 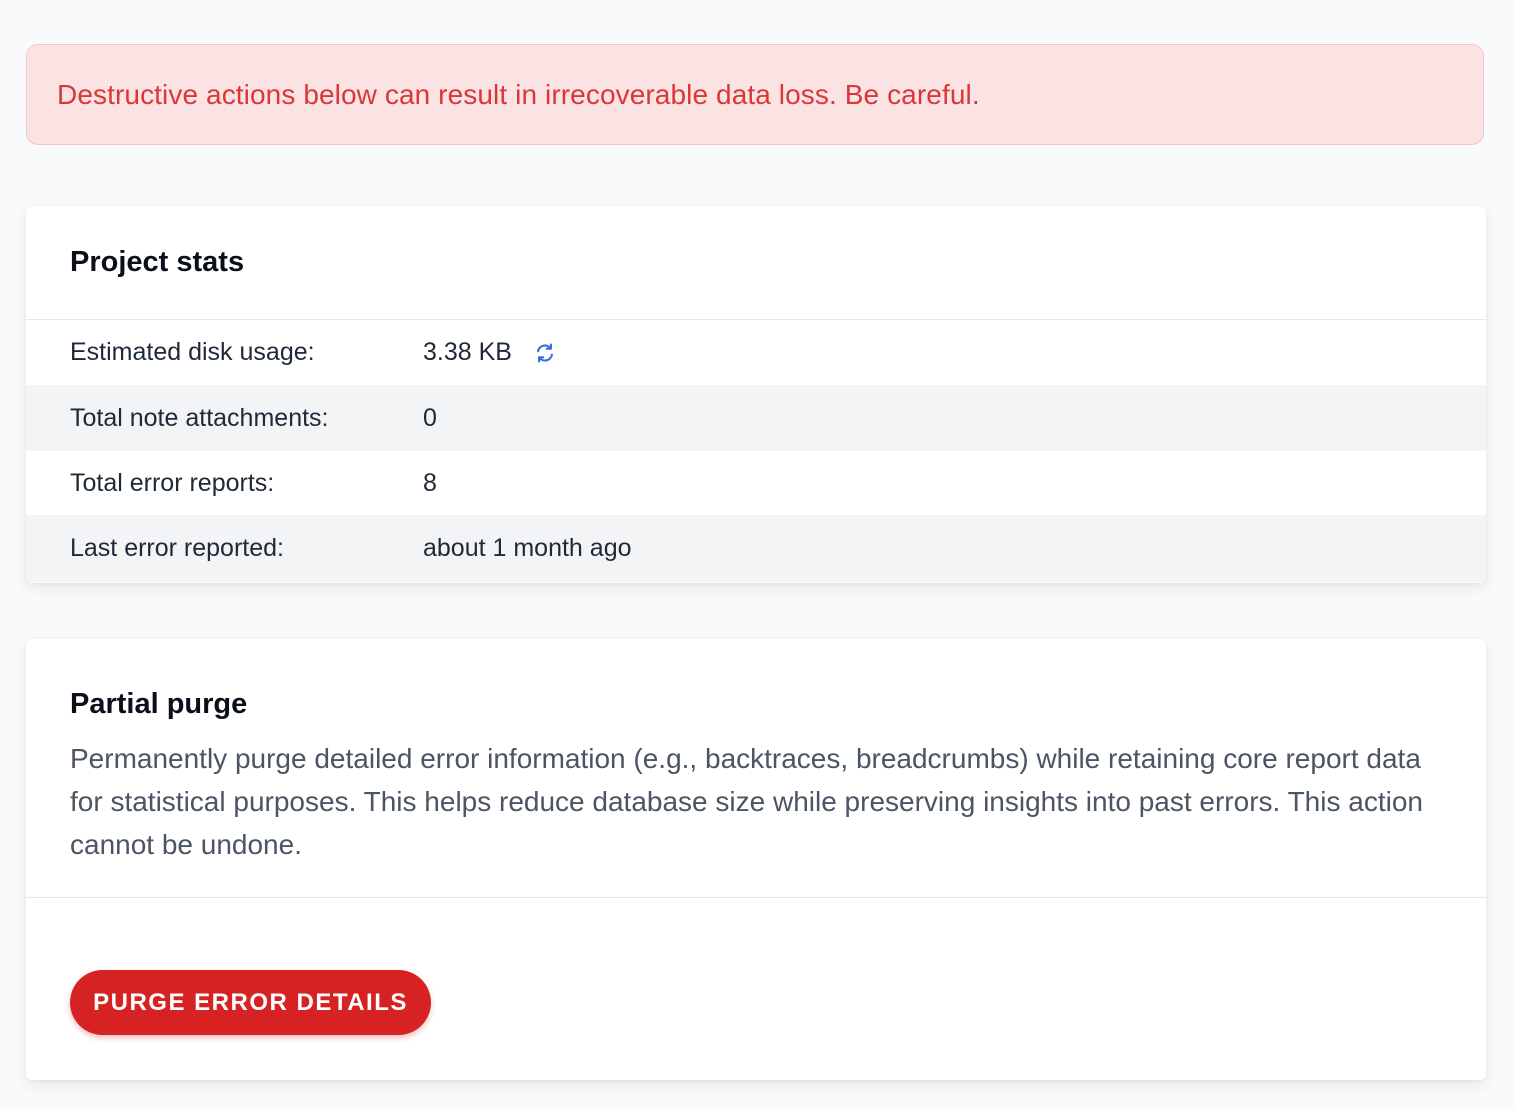 I want to click on stat-row-last-error: Last error reported: about 1 month ago, so click(x=756, y=548).